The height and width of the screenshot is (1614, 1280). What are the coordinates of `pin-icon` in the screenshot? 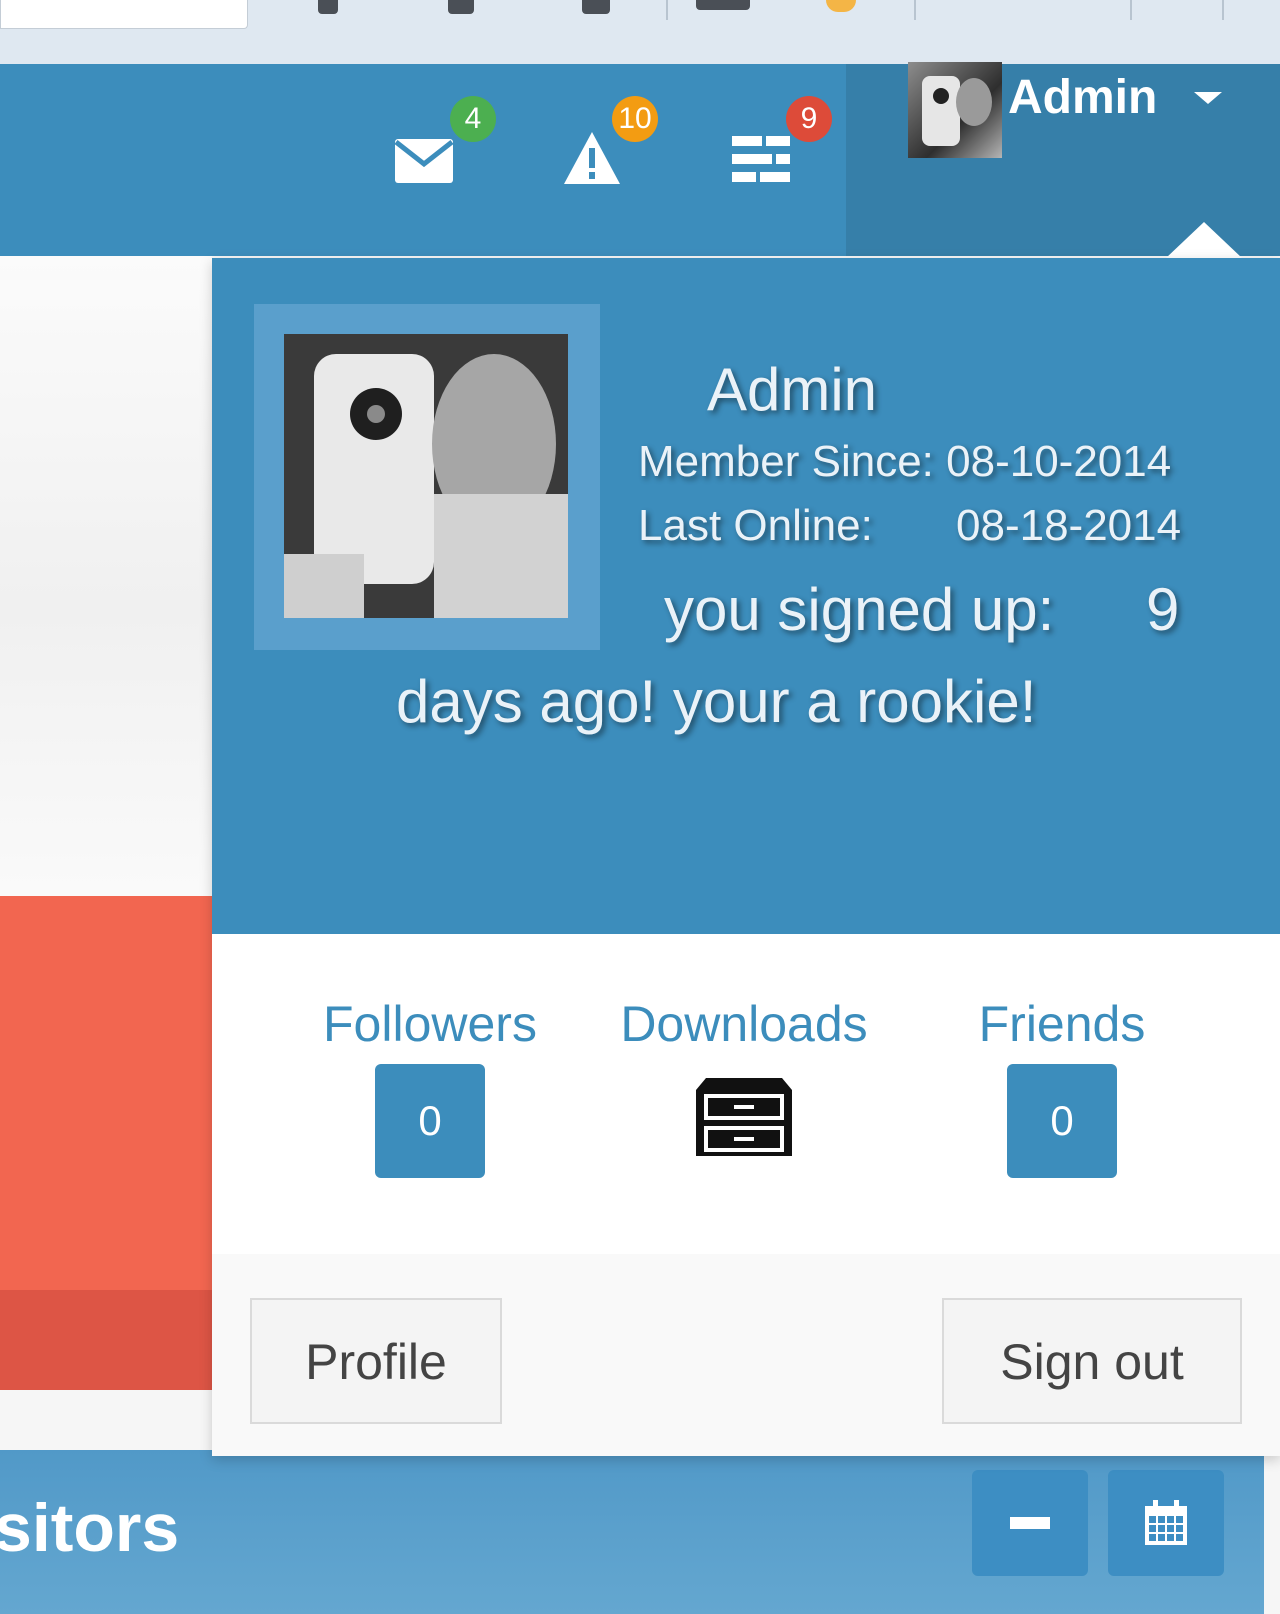 It's located at (328, 7).